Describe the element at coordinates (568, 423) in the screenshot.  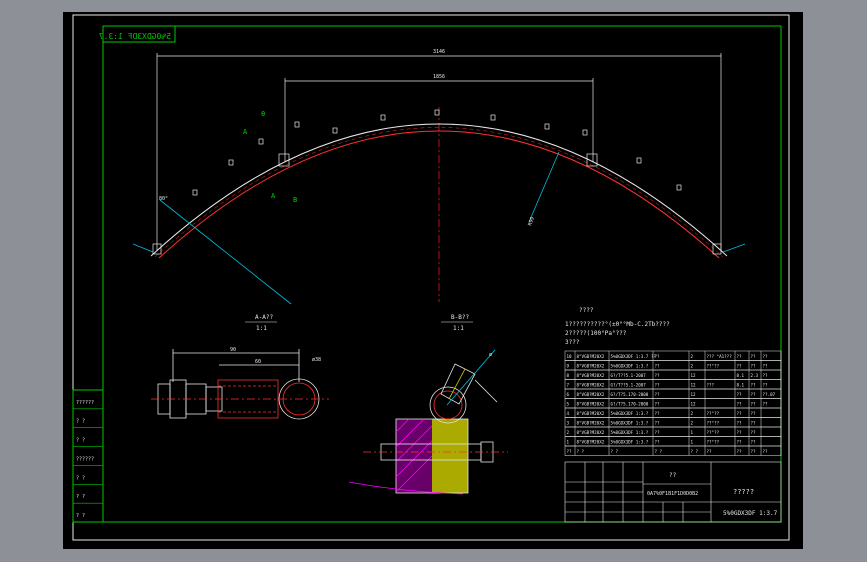
I see `bom-cell: 3` at that location.